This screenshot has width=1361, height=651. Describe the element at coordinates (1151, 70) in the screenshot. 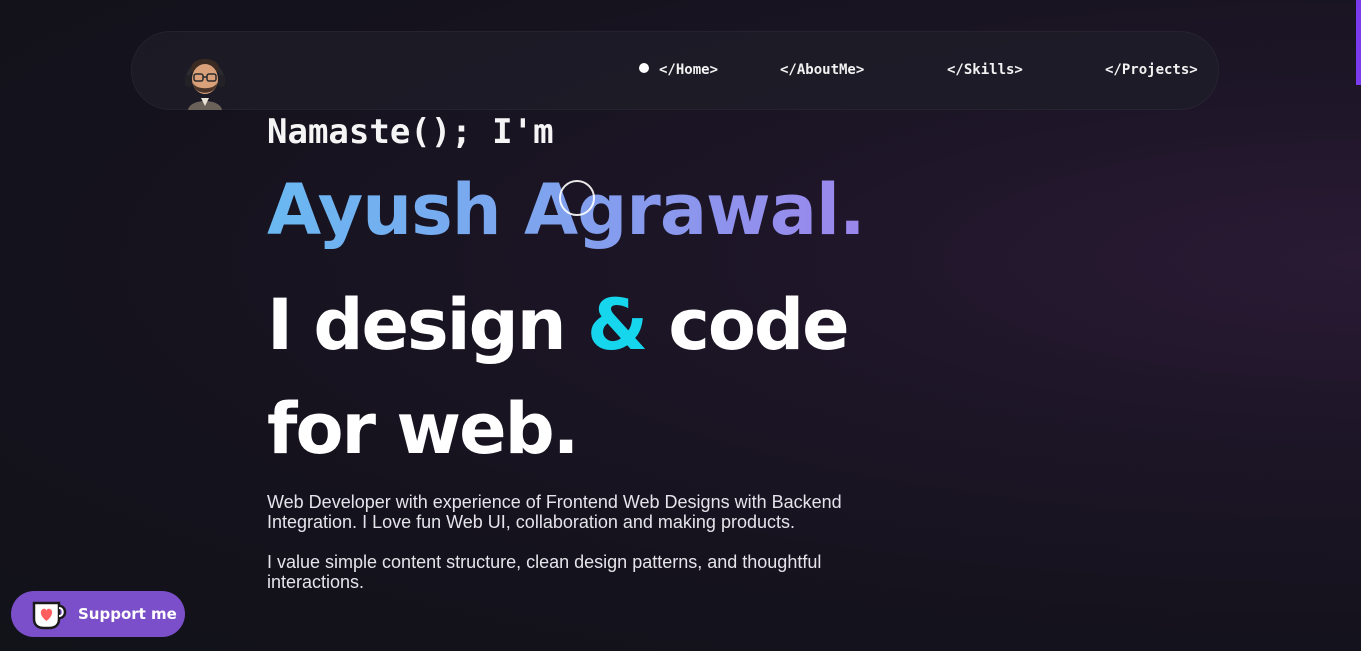

I see `nav-link-projects: </Projects>` at that location.